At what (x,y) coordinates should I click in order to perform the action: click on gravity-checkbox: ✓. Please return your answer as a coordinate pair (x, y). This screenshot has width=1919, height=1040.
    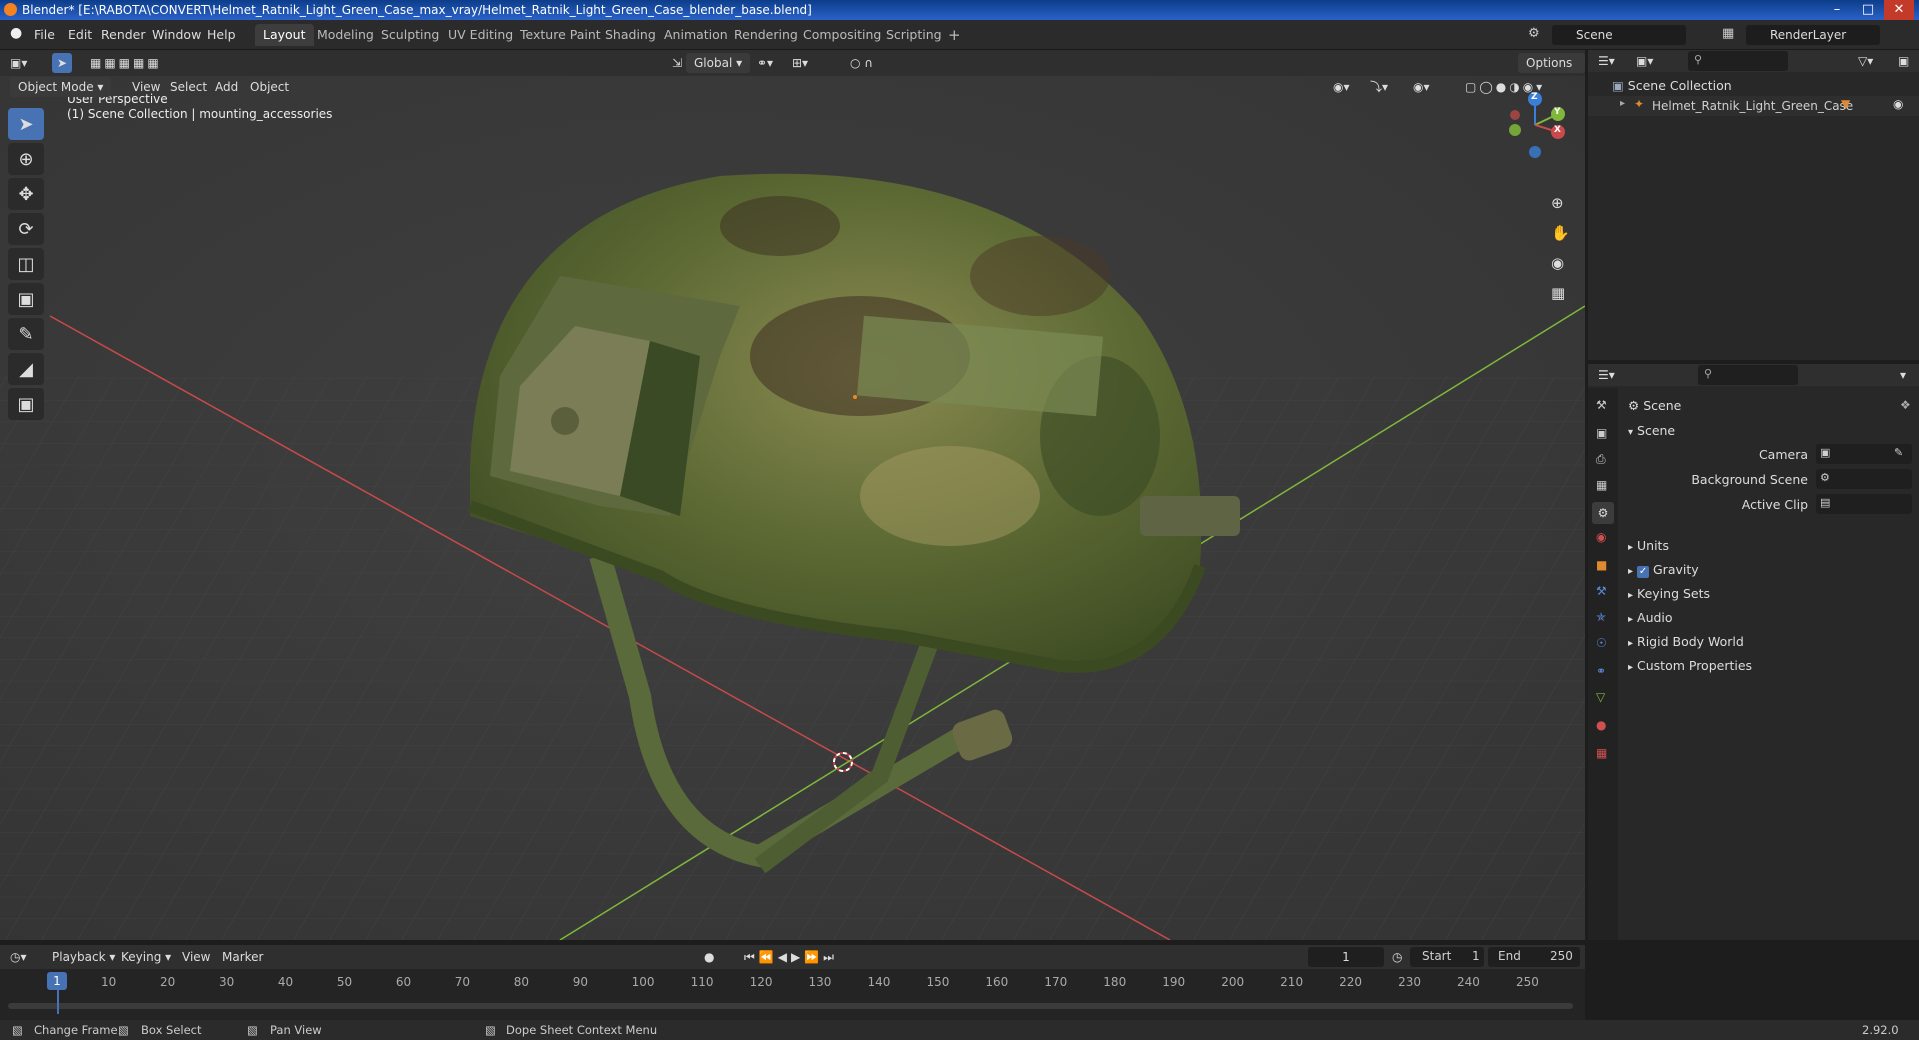
    Looking at the image, I should click on (1643, 572).